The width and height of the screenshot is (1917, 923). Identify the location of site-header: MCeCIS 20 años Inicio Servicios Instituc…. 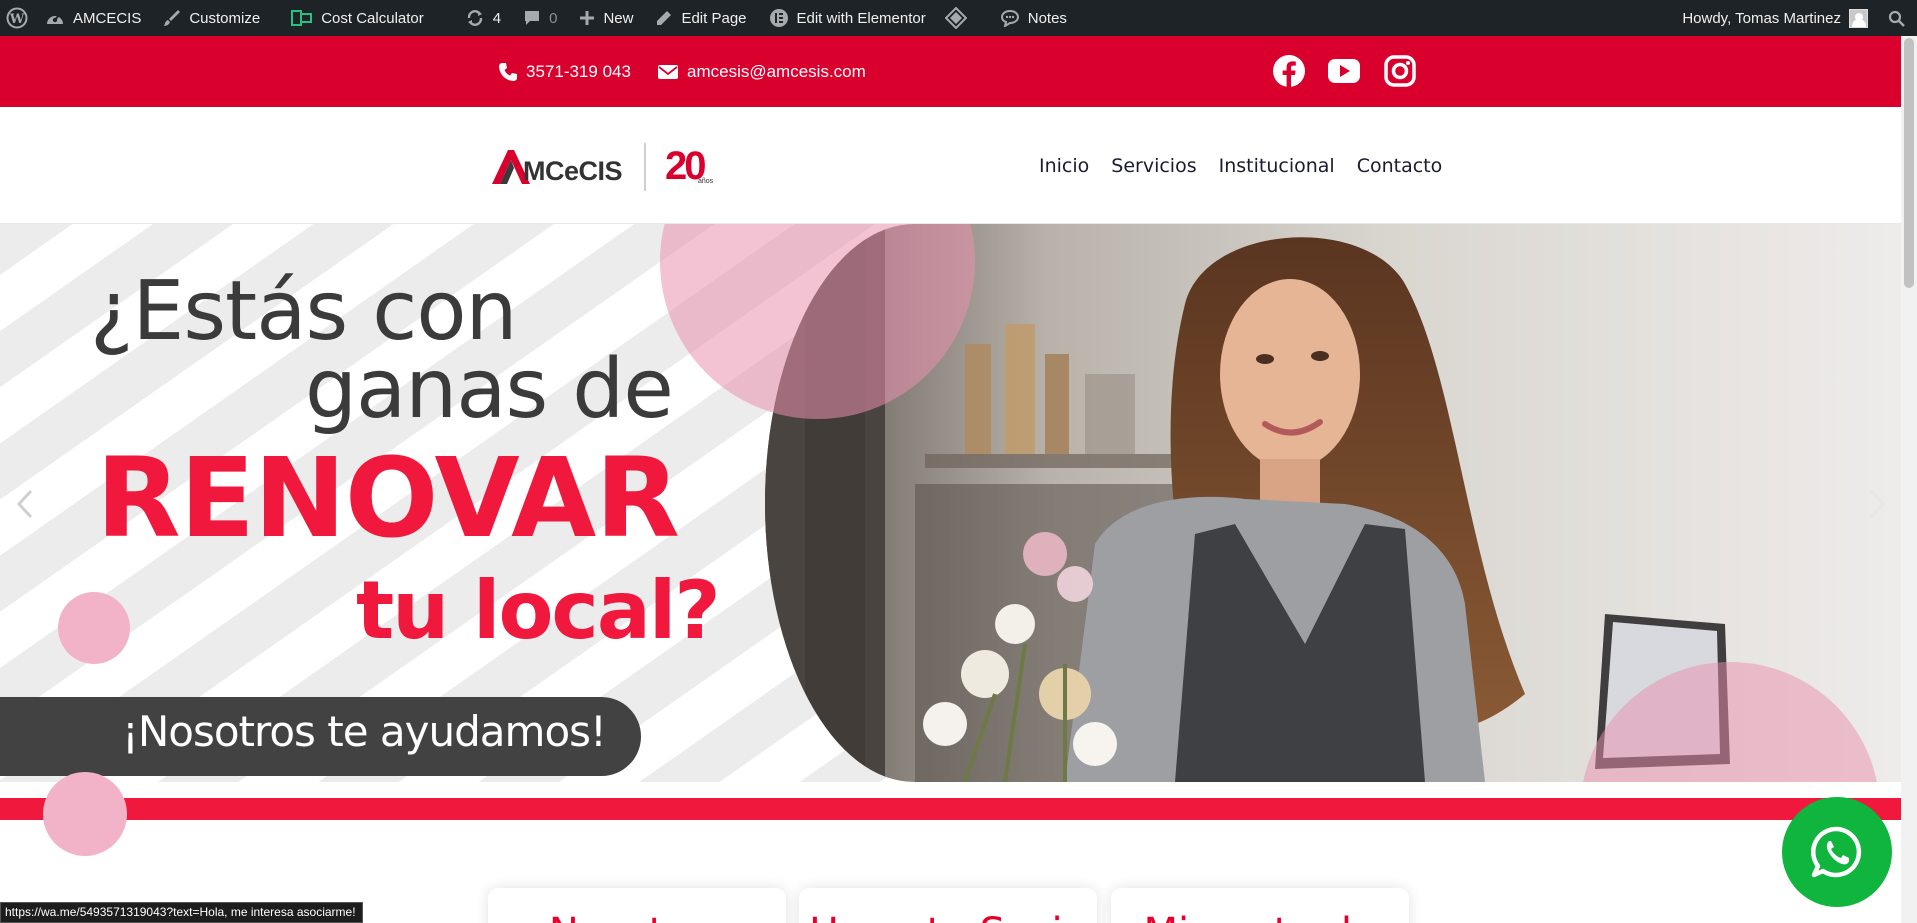
(950, 165).